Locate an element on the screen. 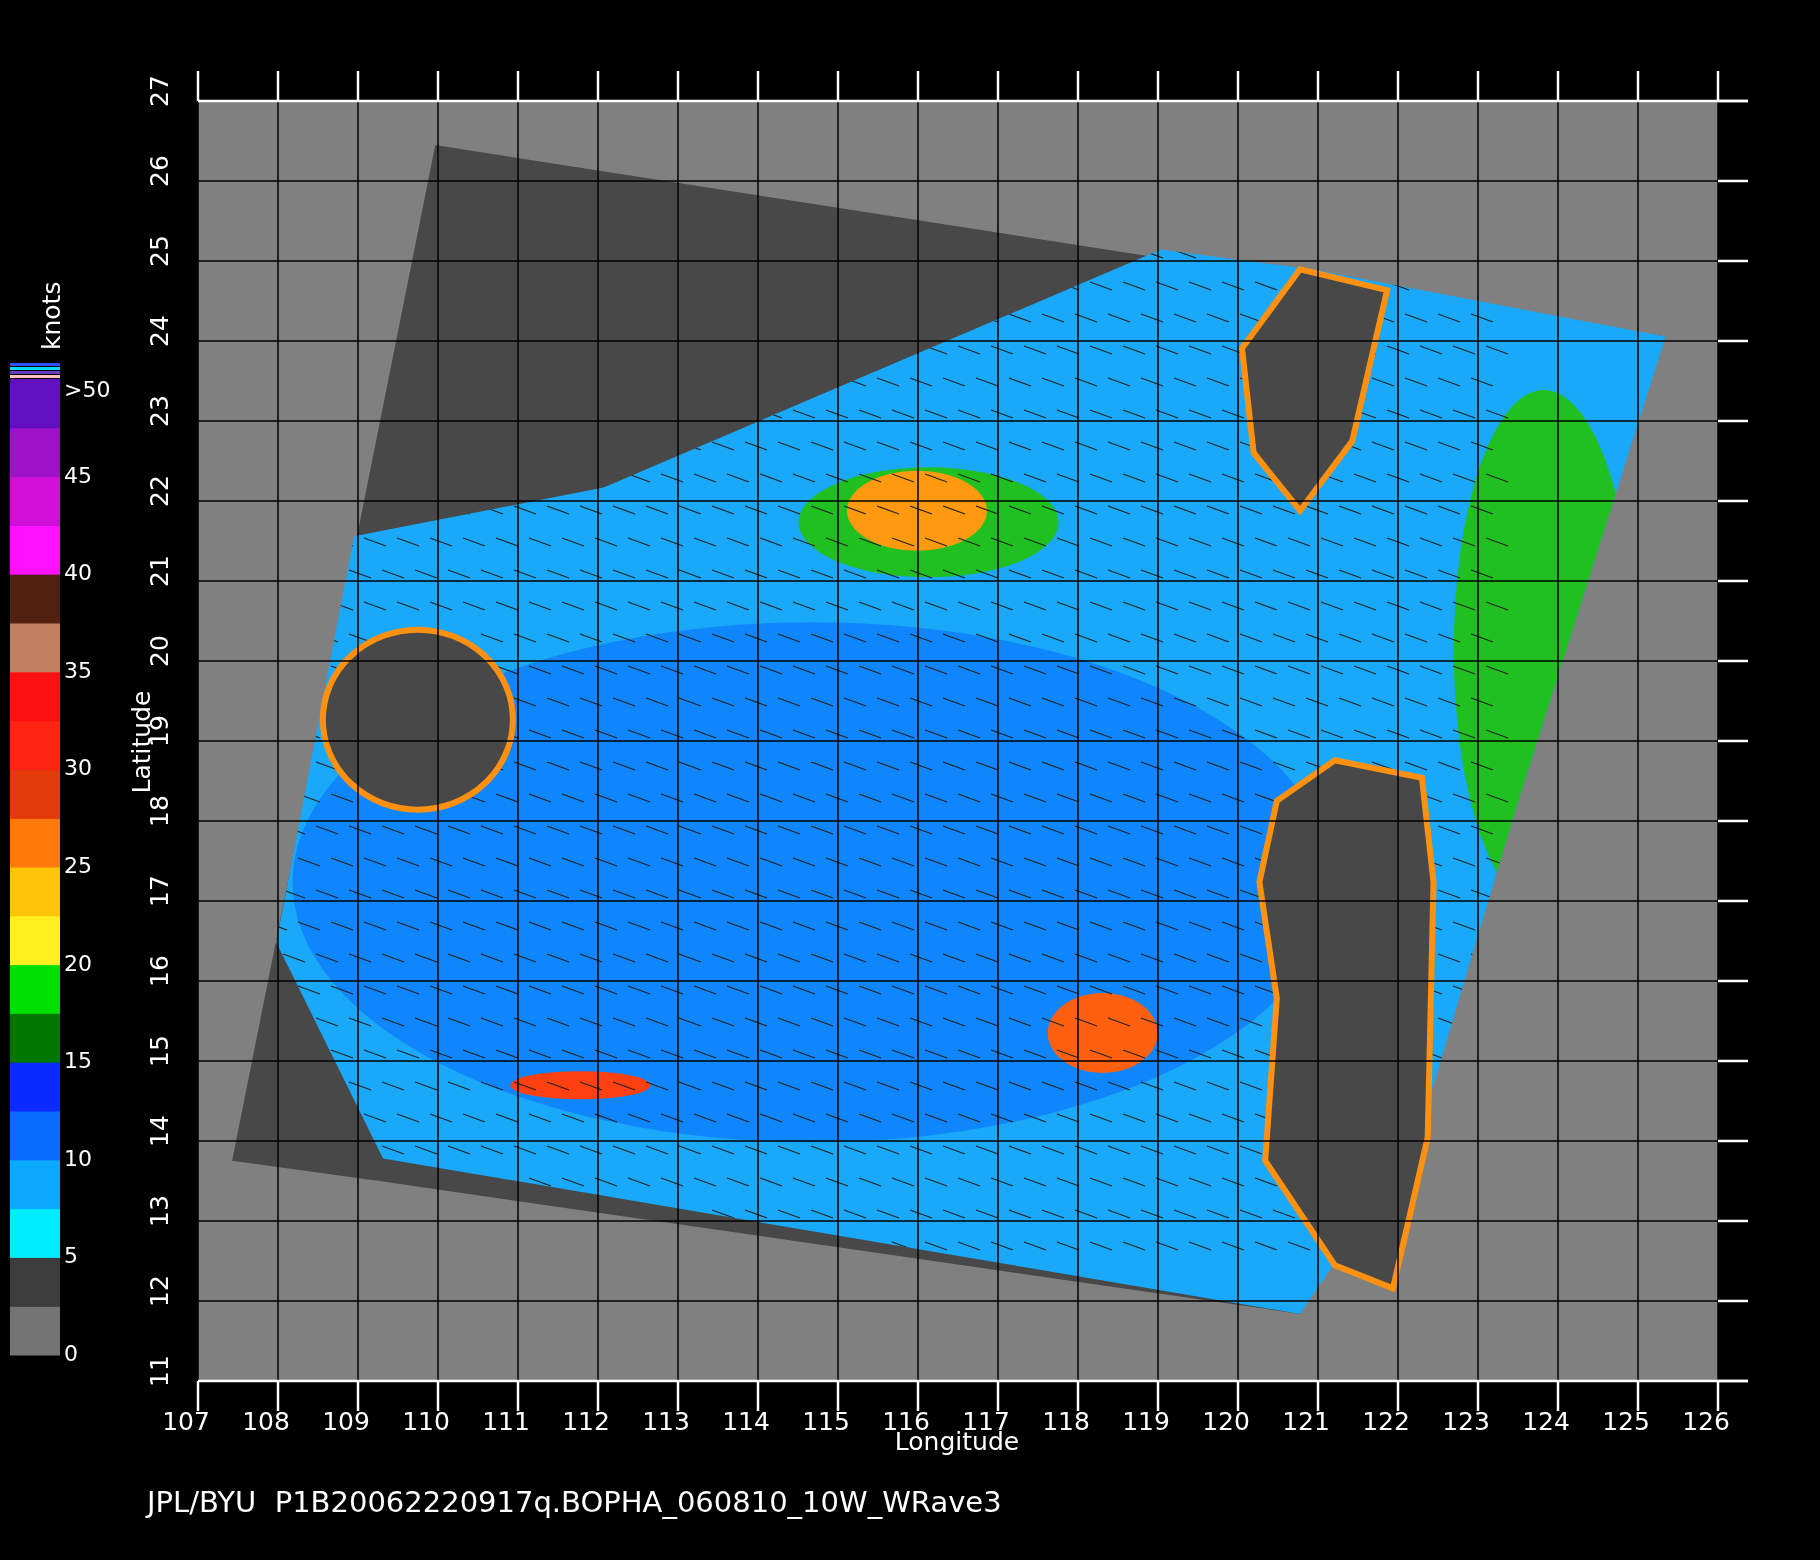 Image resolution: width=1820 pixels, height=1560 pixels. colorbar-label: 20 is located at coordinates (78, 963).